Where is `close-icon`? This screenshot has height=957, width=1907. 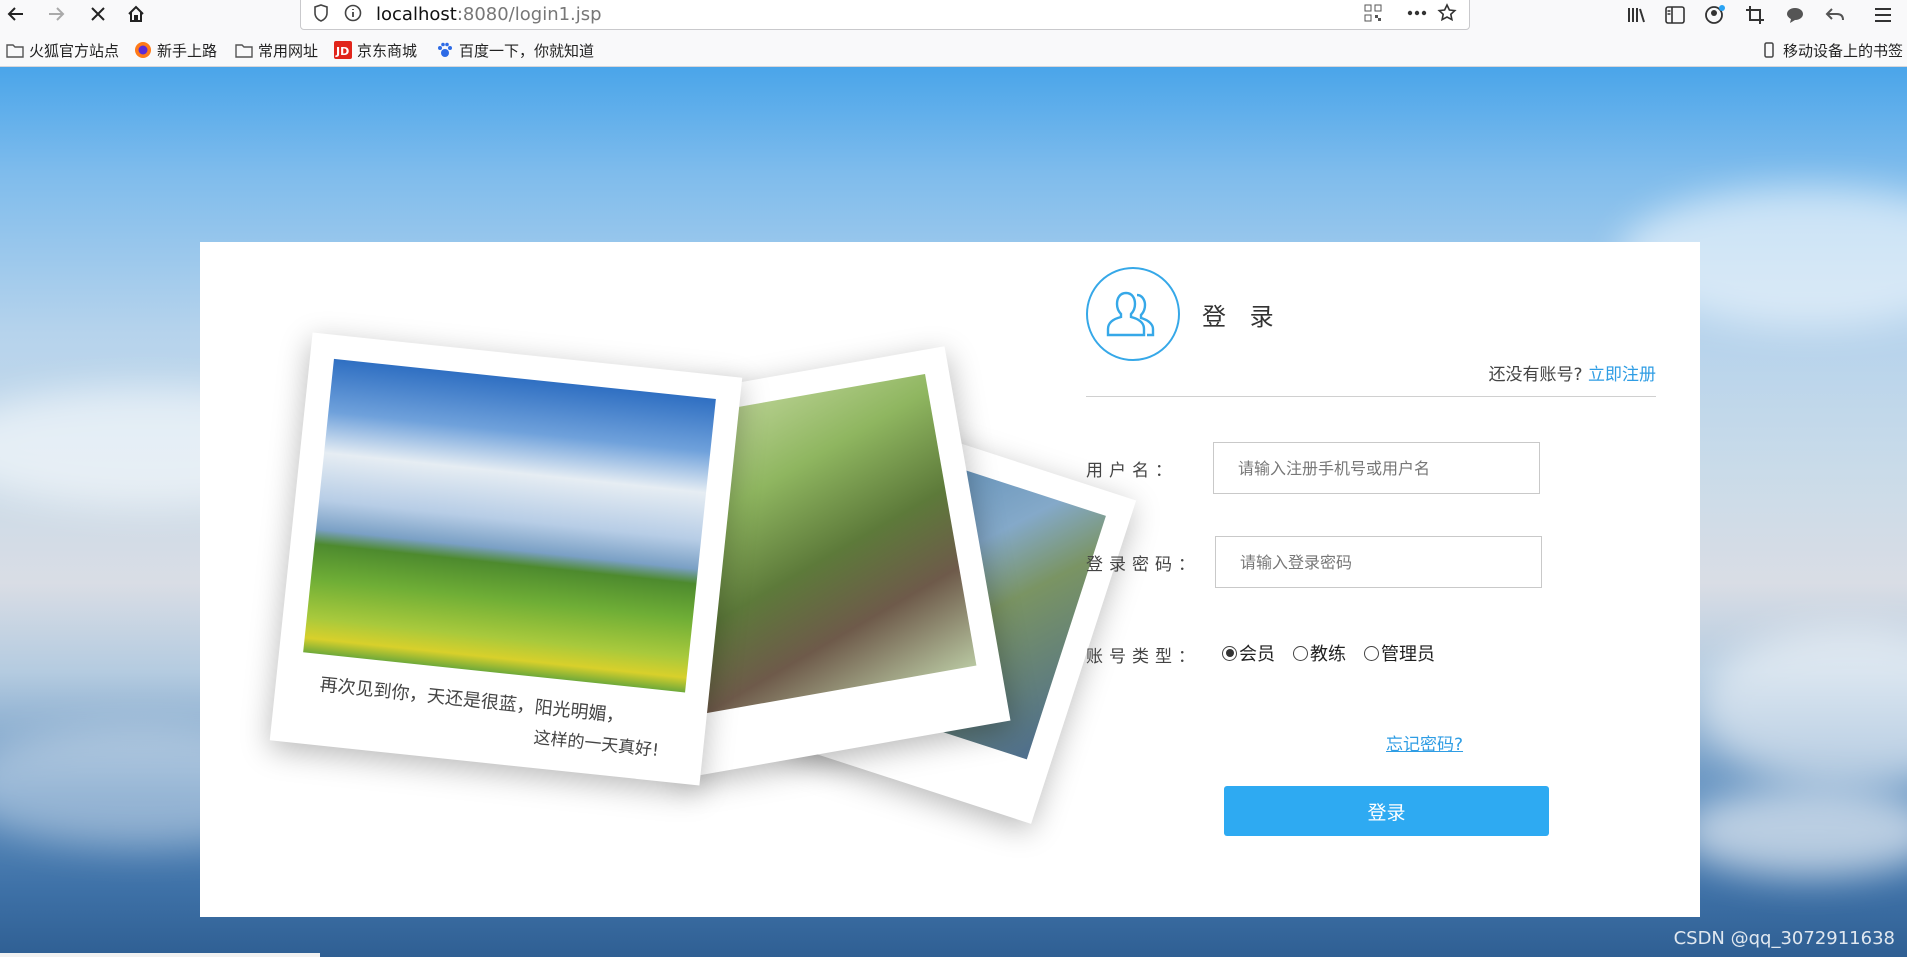 close-icon is located at coordinates (98, 14).